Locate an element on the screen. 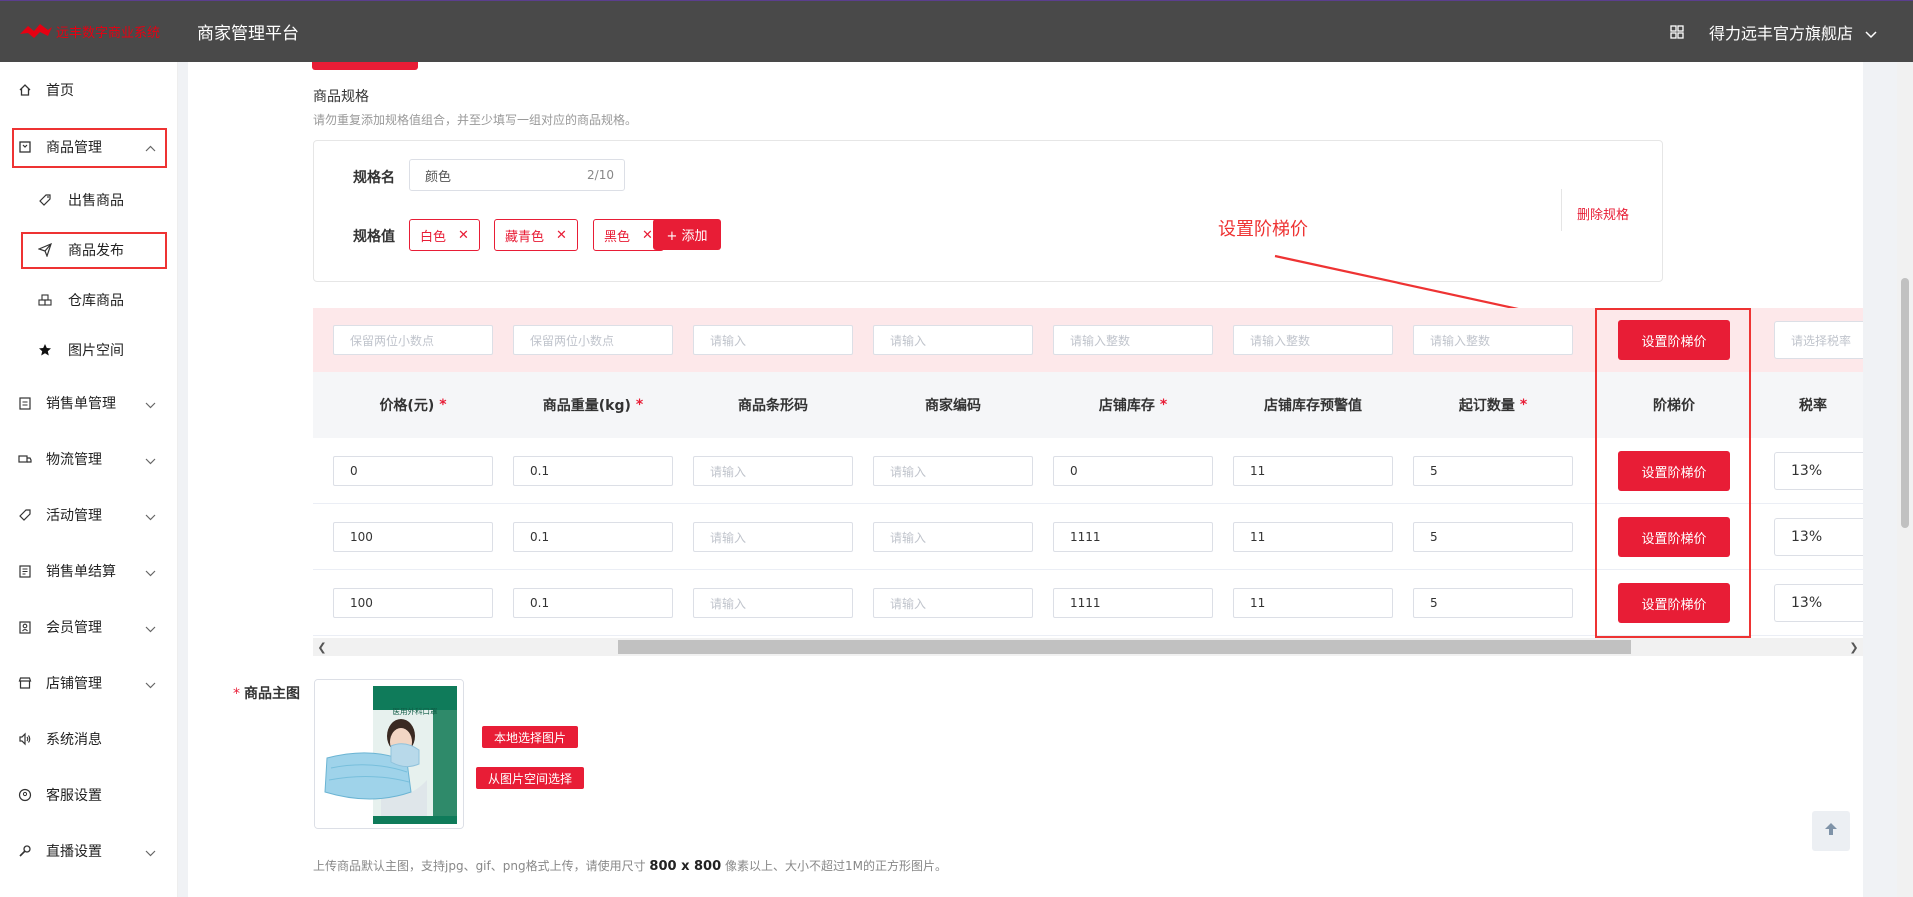 The image size is (1913, 897). chevron-left-icon: ❮ is located at coordinates (322, 647).